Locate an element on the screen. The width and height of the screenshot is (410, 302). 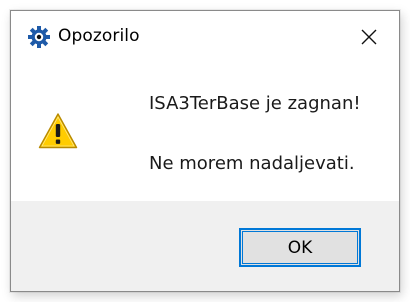
message-line-1: ISA3TerBase je zagnan! is located at coordinates (255, 103).